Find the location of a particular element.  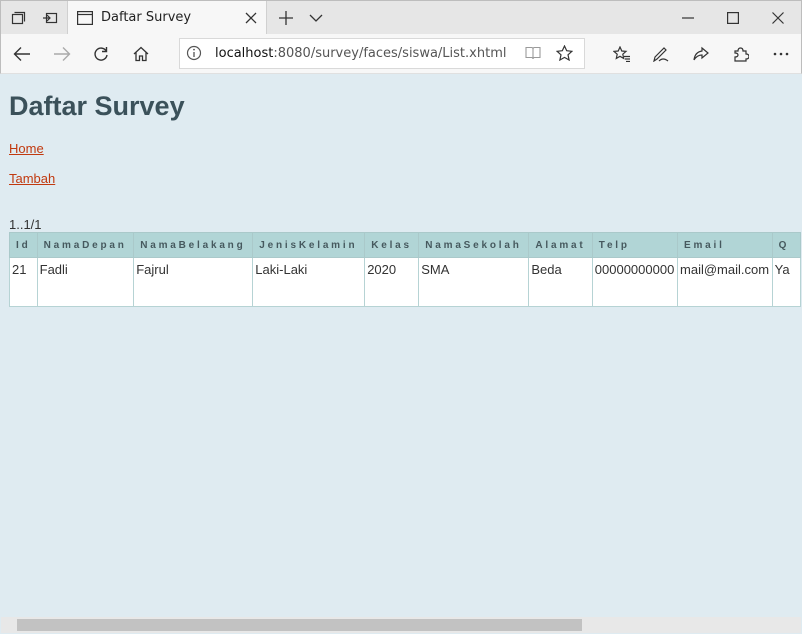

reading-view-icon is located at coordinates (533, 55).